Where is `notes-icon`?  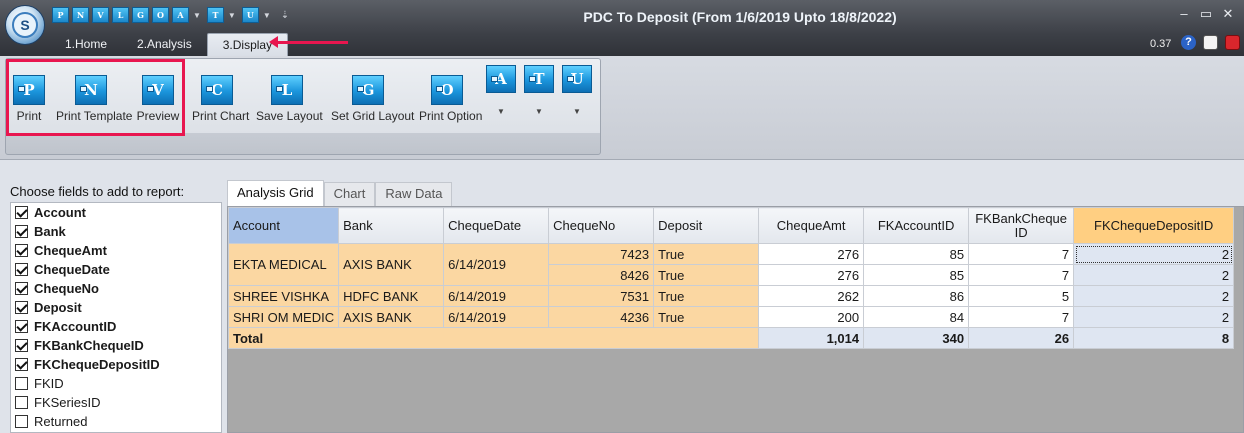 notes-icon is located at coordinates (1210, 42).